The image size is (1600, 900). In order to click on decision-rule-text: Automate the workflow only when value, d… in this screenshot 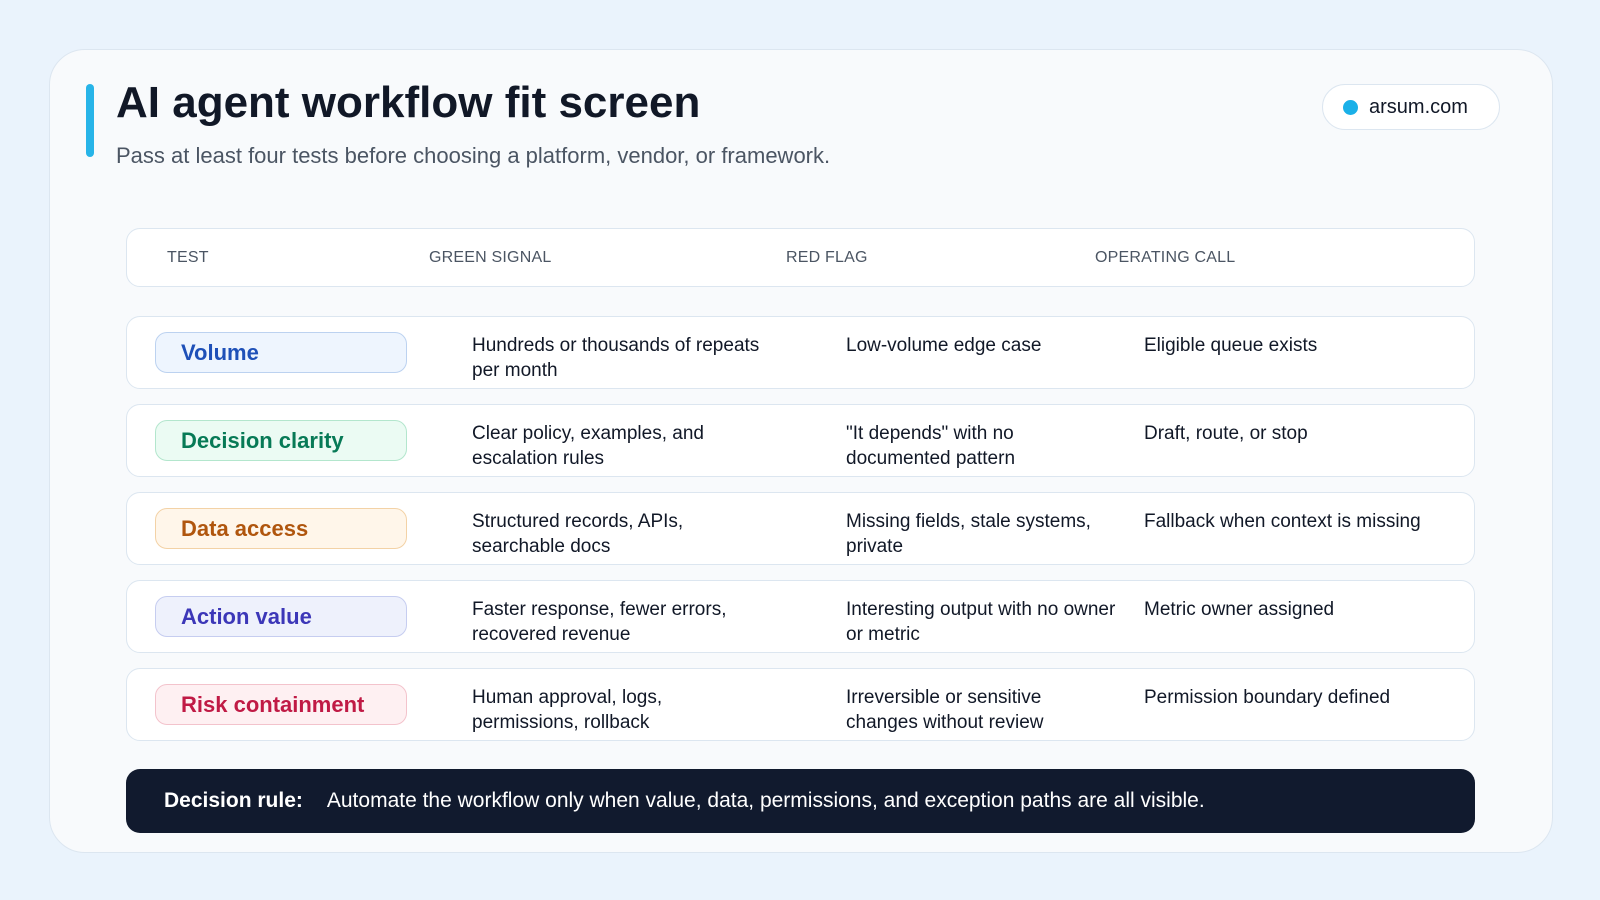, I will do `click(765, 800)`.